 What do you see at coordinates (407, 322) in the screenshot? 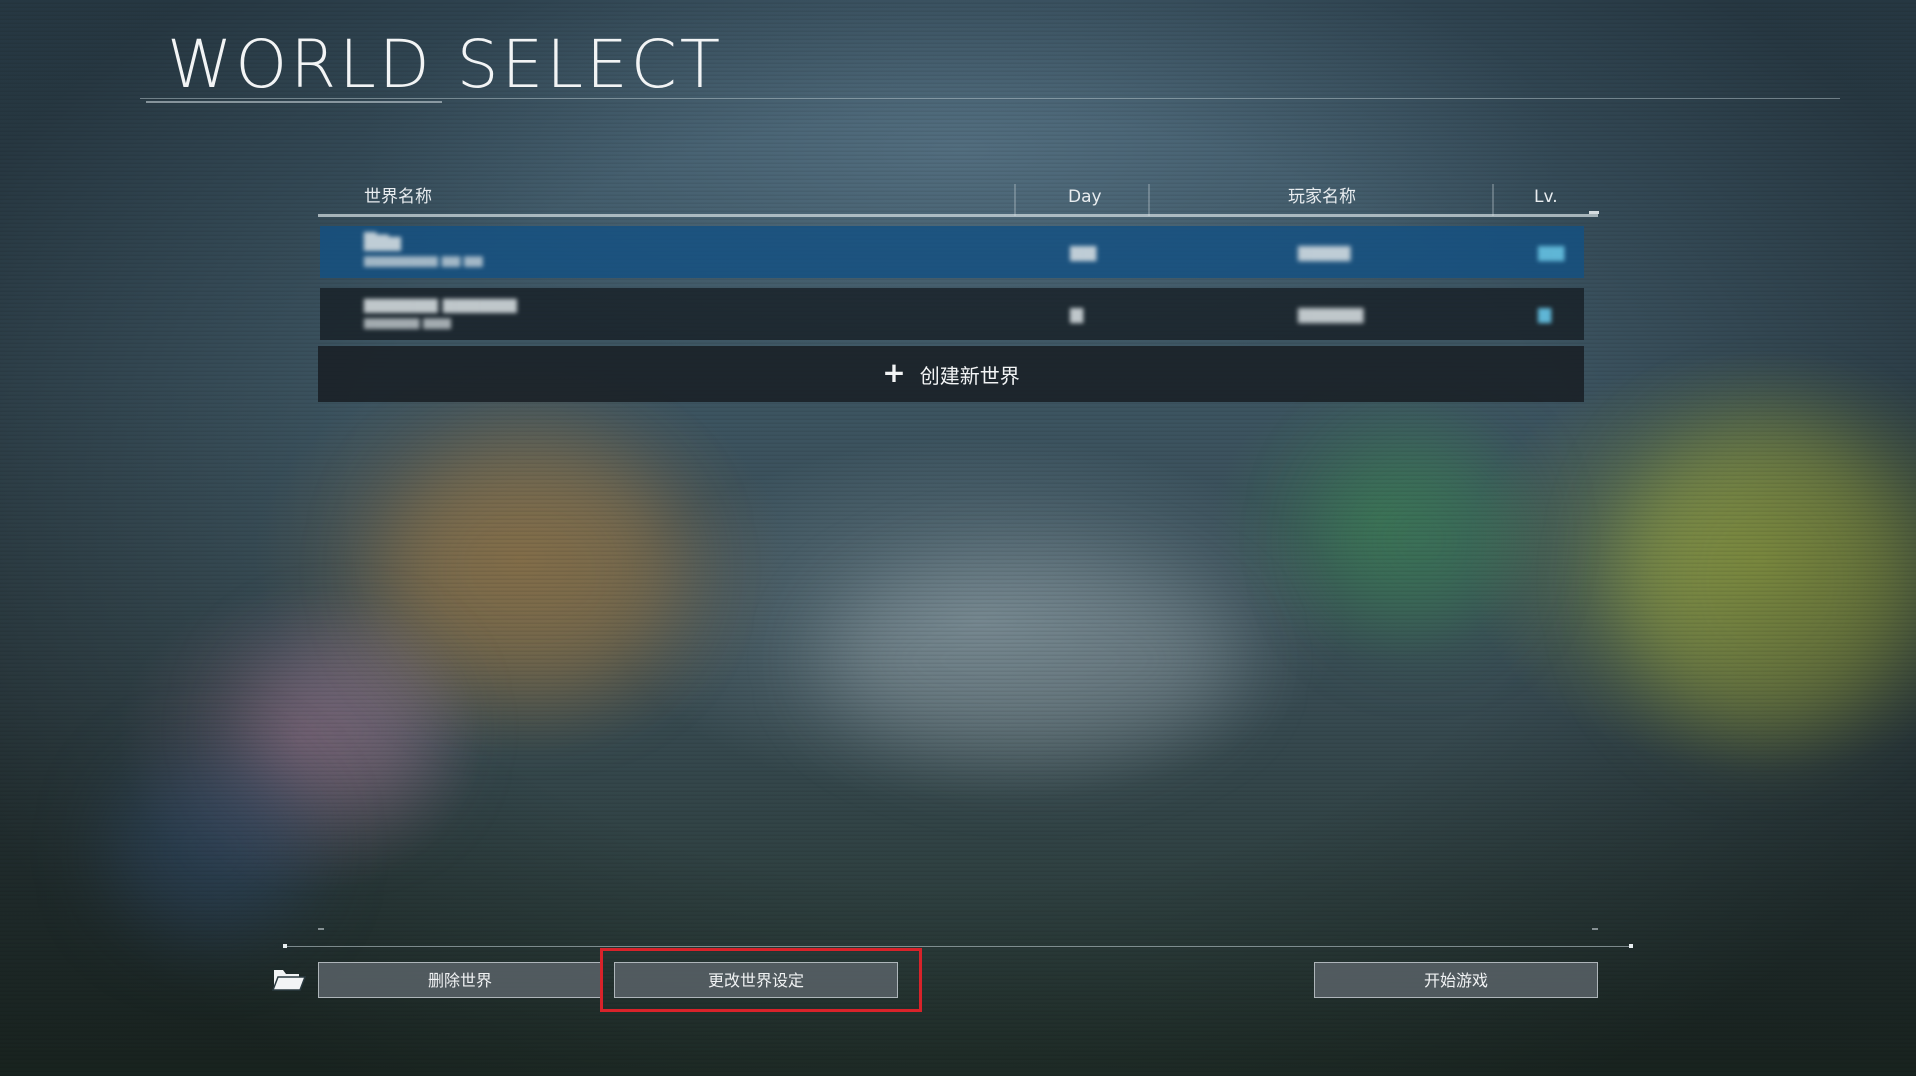
I see `world-saved-time: ▆▆▆▆▆▆ ▆▆▆` at bounding box center [407, 322].